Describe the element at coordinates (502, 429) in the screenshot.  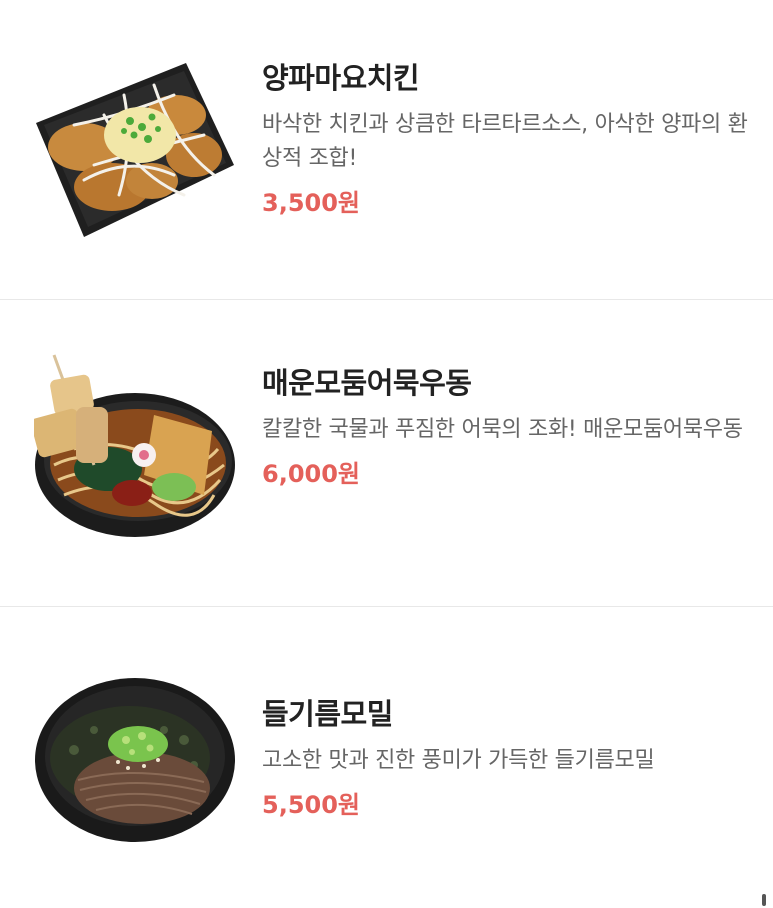
I see `menu-item-description: 칼칼한 국물과 푸짐한 어묵의 조화! 매운모둠어묵우동` at that location.